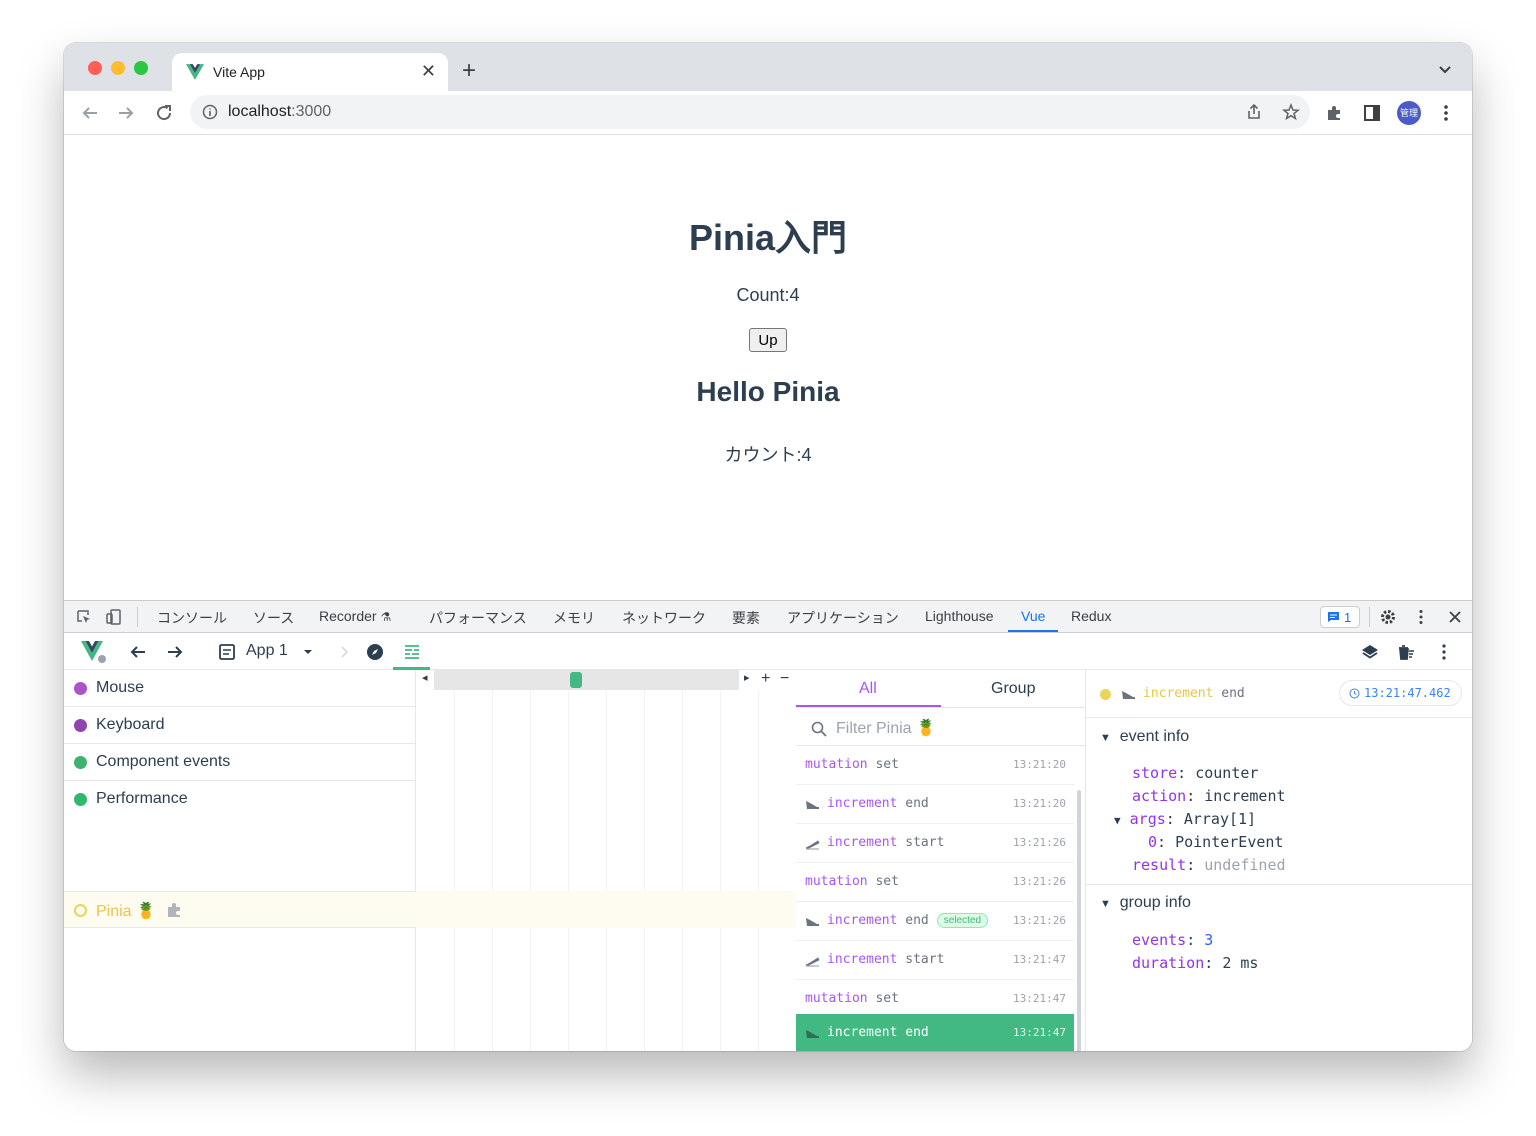  Describe the element at coordinates (273, 618) in the screenshot. I see `tab-sources: ソース` at that location.